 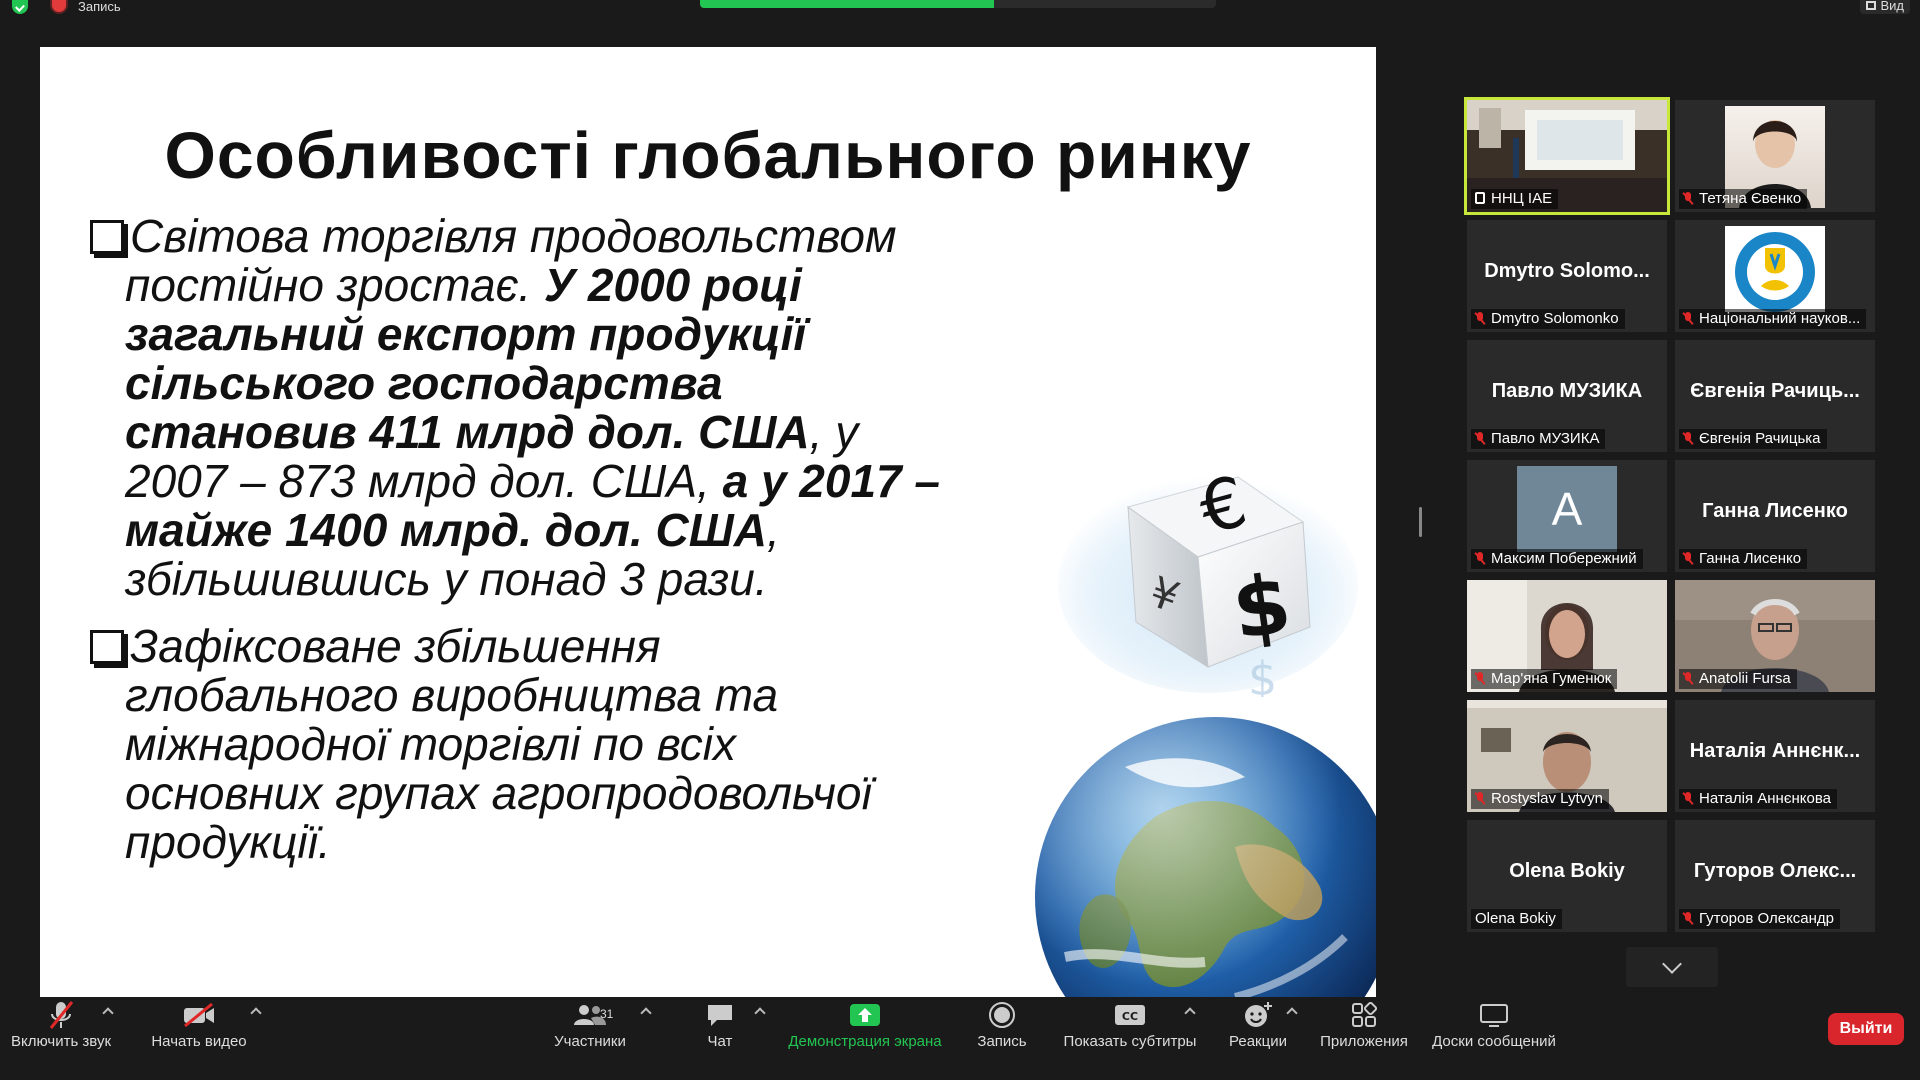 What do you see at coordinates (1760, 438) in the screenshot?
I see `participant-name: Євгенія Рачицька` at bounding box center [1760, 438].